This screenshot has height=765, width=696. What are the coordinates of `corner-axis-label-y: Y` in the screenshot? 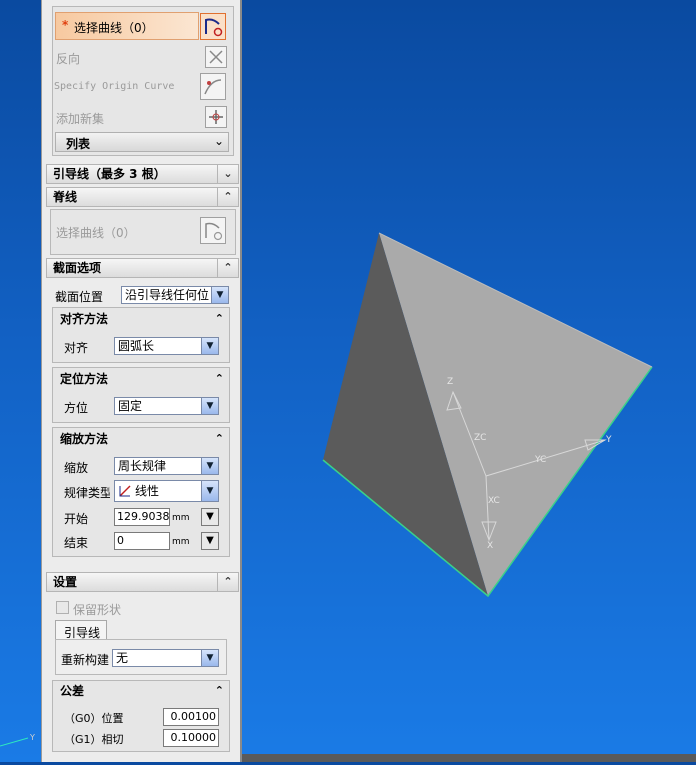 It's located at (32, 737).